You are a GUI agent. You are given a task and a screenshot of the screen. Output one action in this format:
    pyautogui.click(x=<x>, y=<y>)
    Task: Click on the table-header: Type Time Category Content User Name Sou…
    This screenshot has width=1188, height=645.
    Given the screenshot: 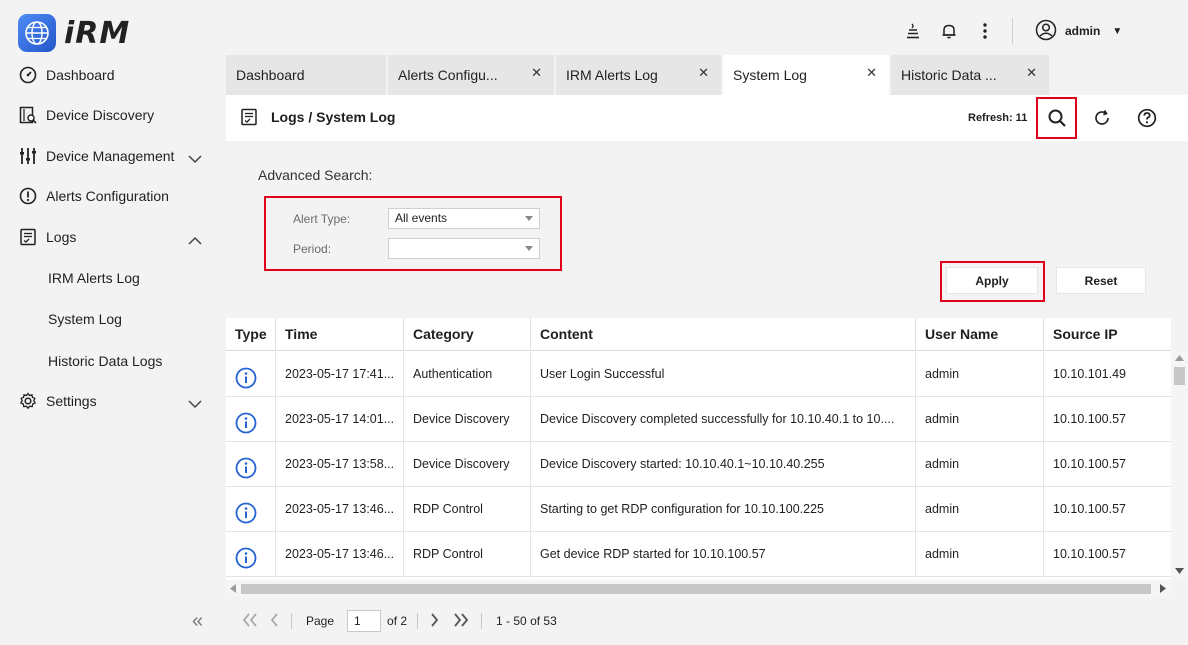 What is the action you would take?
    pyautogui.click(x=698, y=334)
    